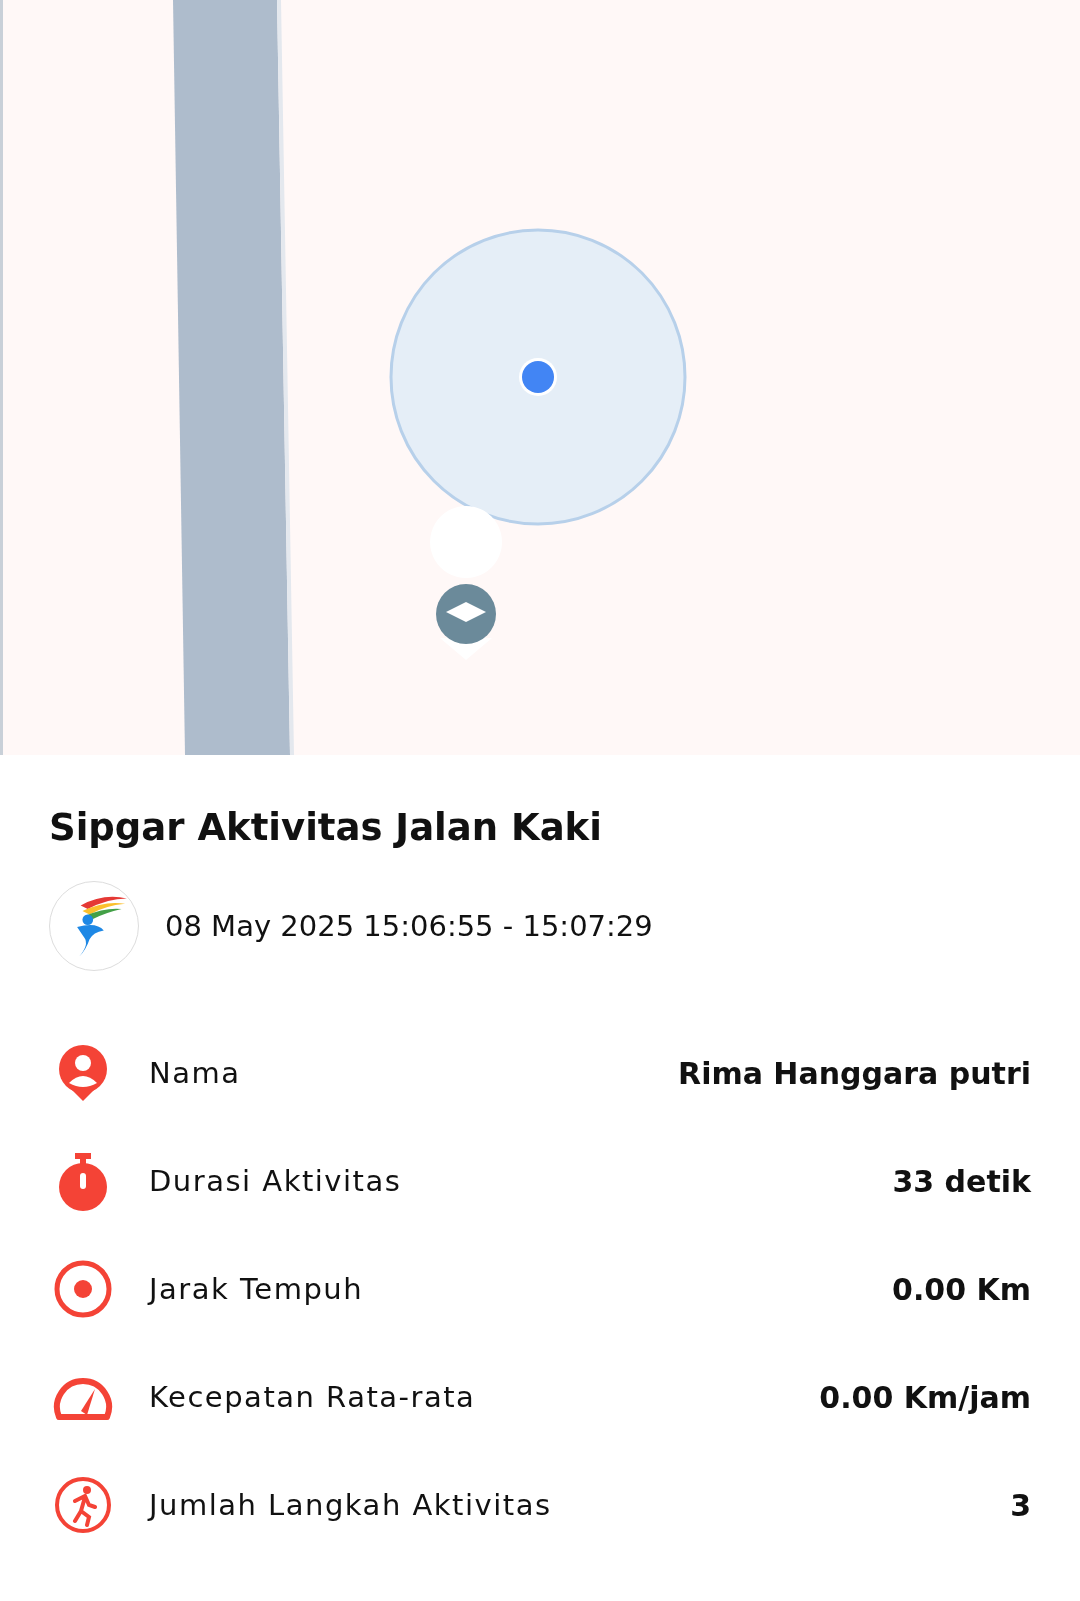 The width and height of the screenshot is (1080, 1601). Describe the element at coordinates (83, 1289) in the screenshot. I see `target-icon` at that location.